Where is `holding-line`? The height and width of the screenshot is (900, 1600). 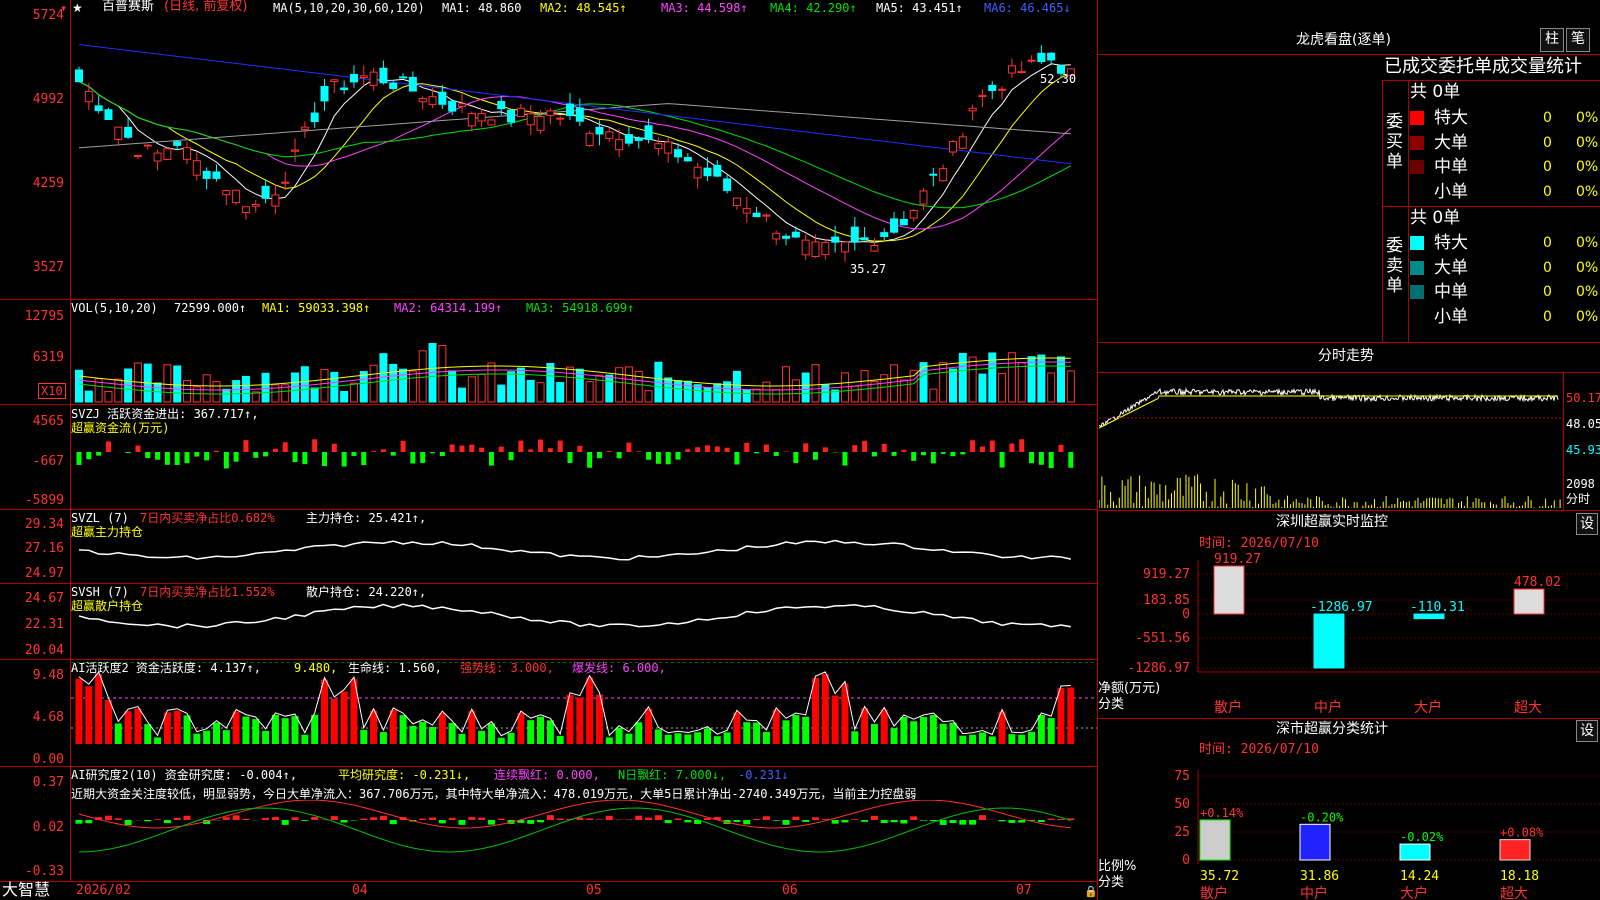 holding-line is located at coordinates (574, 616).